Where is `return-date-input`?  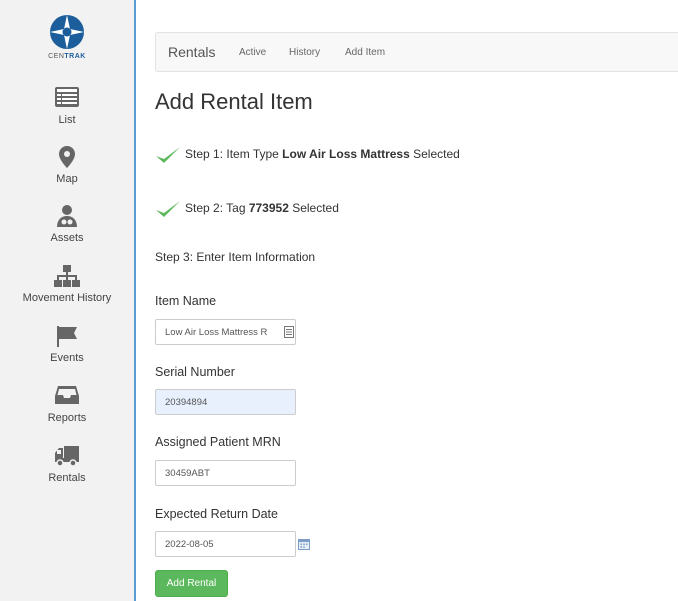 return-date-input is located at coordinates (225, 544).